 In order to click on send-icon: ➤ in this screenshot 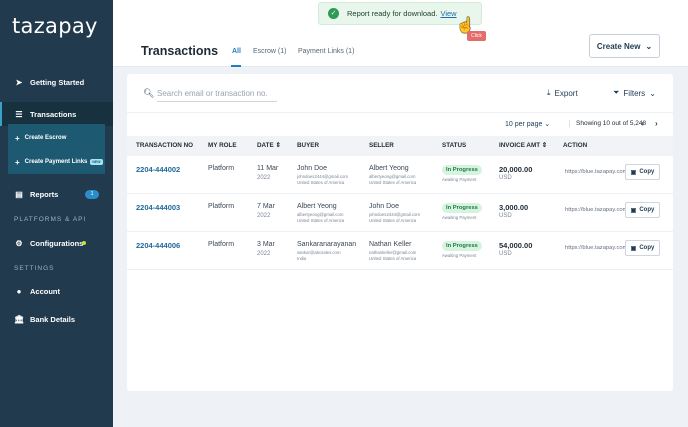, I will do `click(19, 82)`.